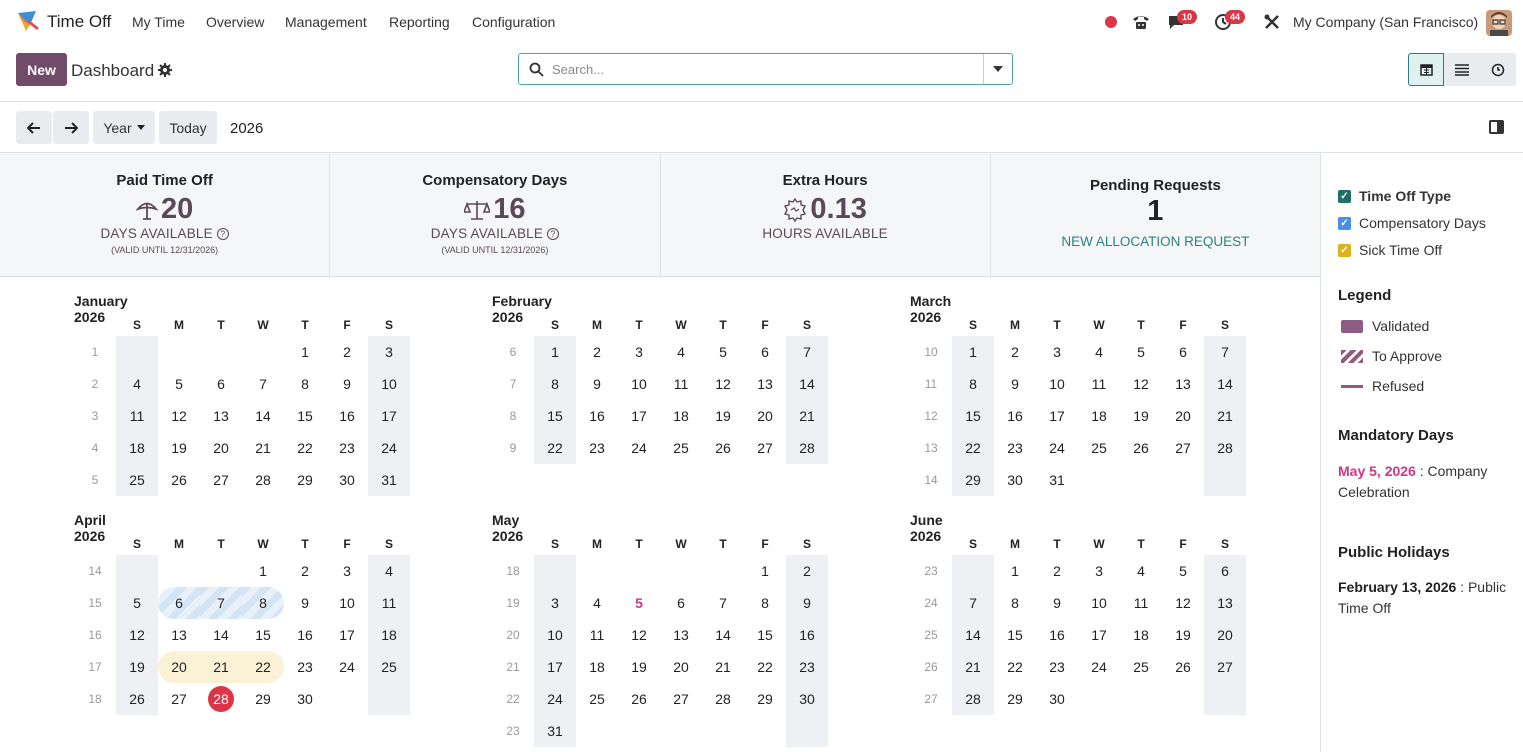  What do you see at coordinates (1344, 250) in the screenshot?
I see `checkbox-icon: ✓` at bounding box center [1344, 250].